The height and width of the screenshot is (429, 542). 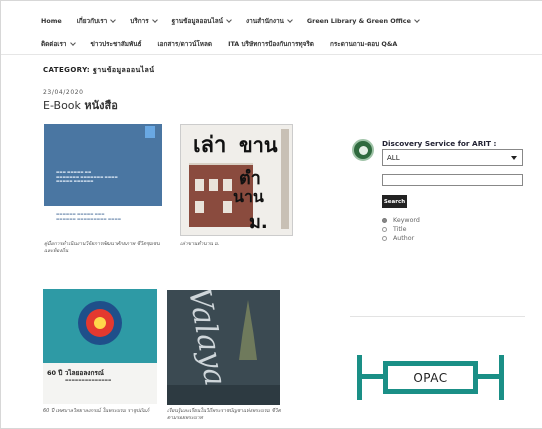 I want to click on radio-keyword: Keyword, so click(x=401, y=220).